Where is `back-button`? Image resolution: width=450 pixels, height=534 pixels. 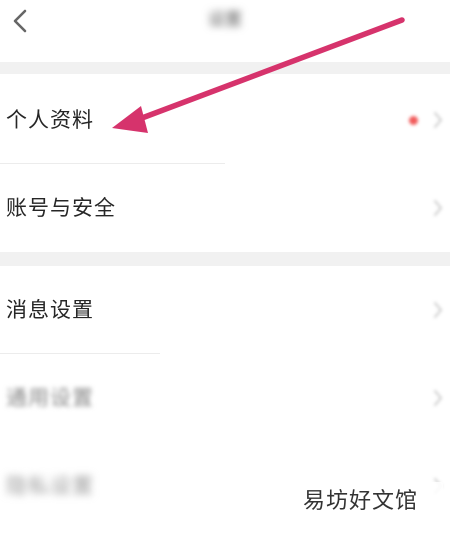
back-button is located at coordinates (24, 24).